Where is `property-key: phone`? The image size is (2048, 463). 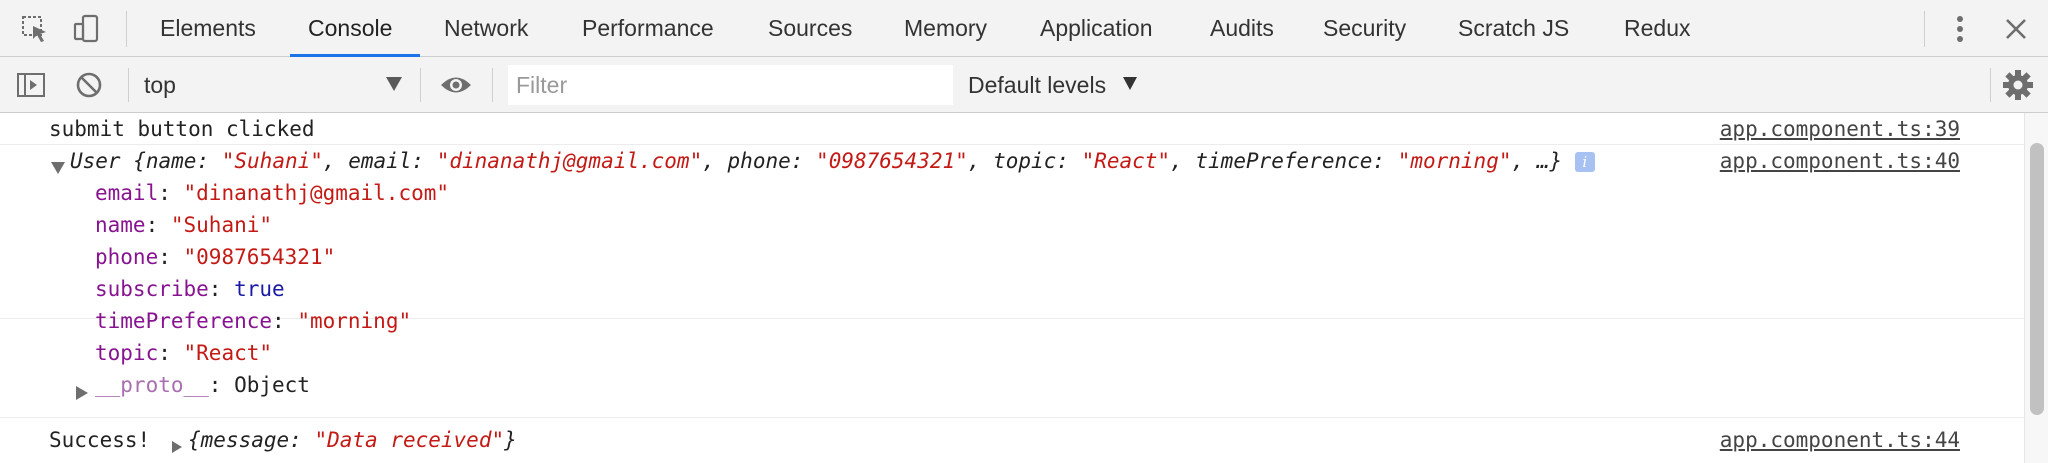 property-key: phone is located at coordinates (127, 257).